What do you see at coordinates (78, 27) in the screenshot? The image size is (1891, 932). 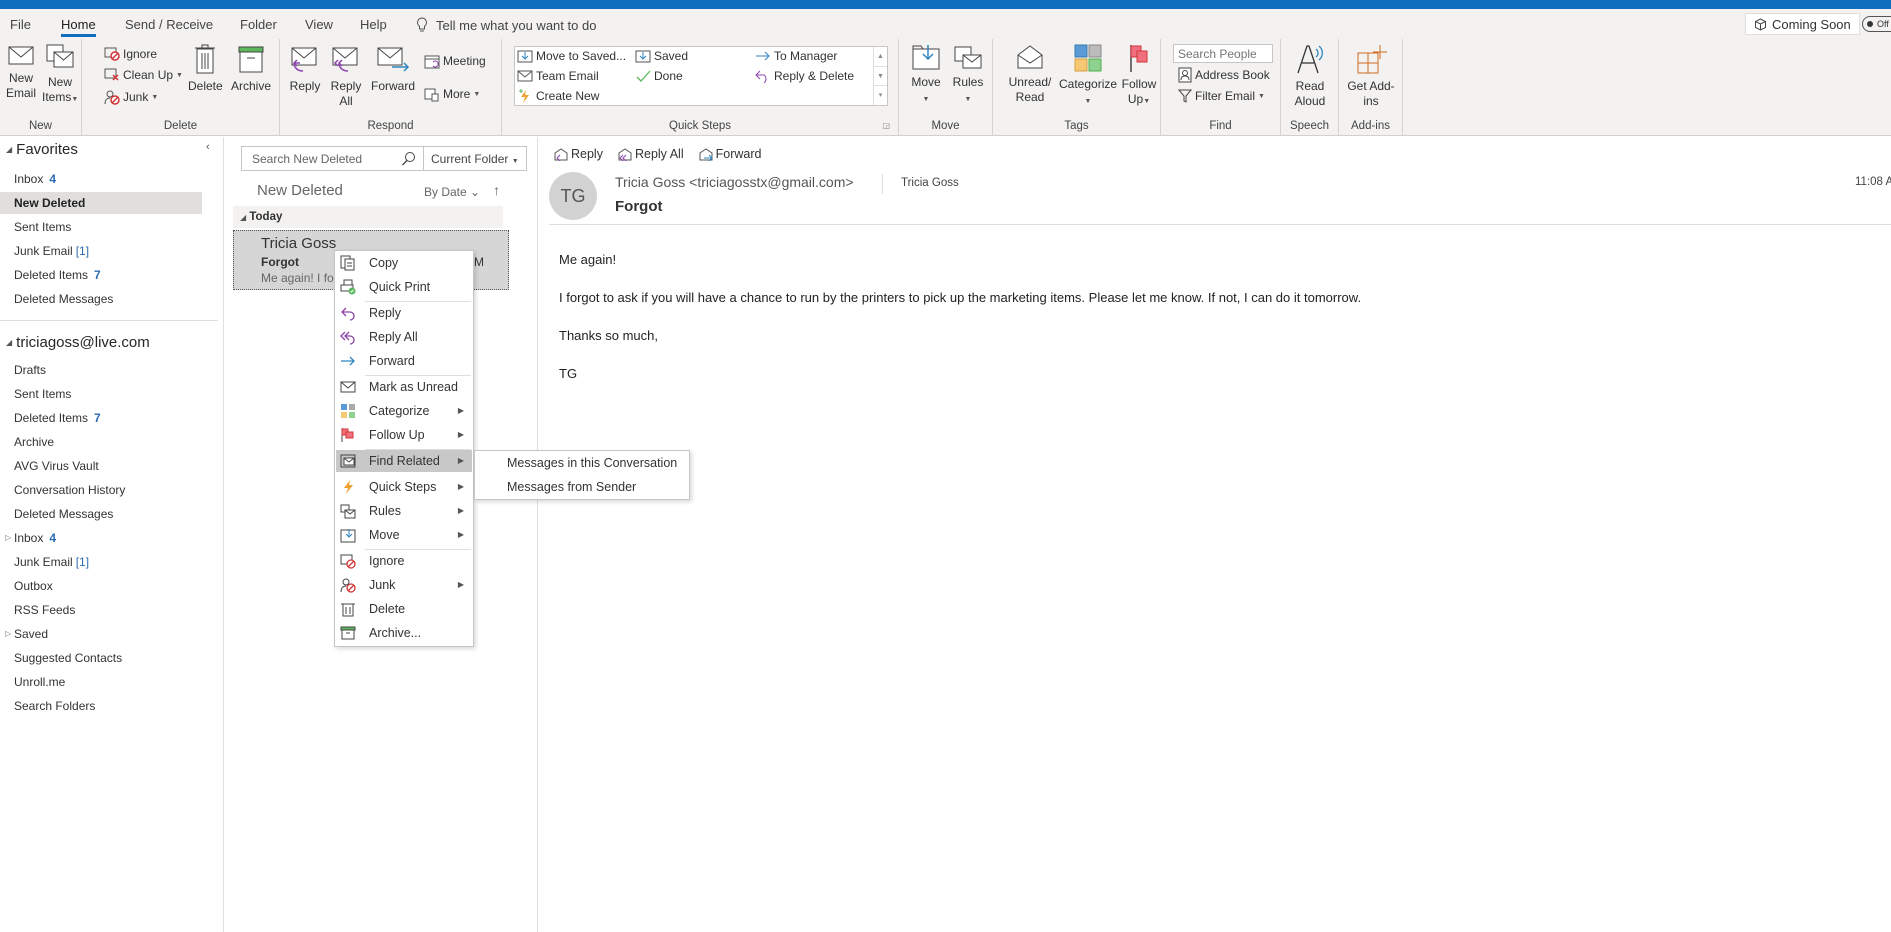 I see `tab-home: Home` at bounding box center [78, 27].